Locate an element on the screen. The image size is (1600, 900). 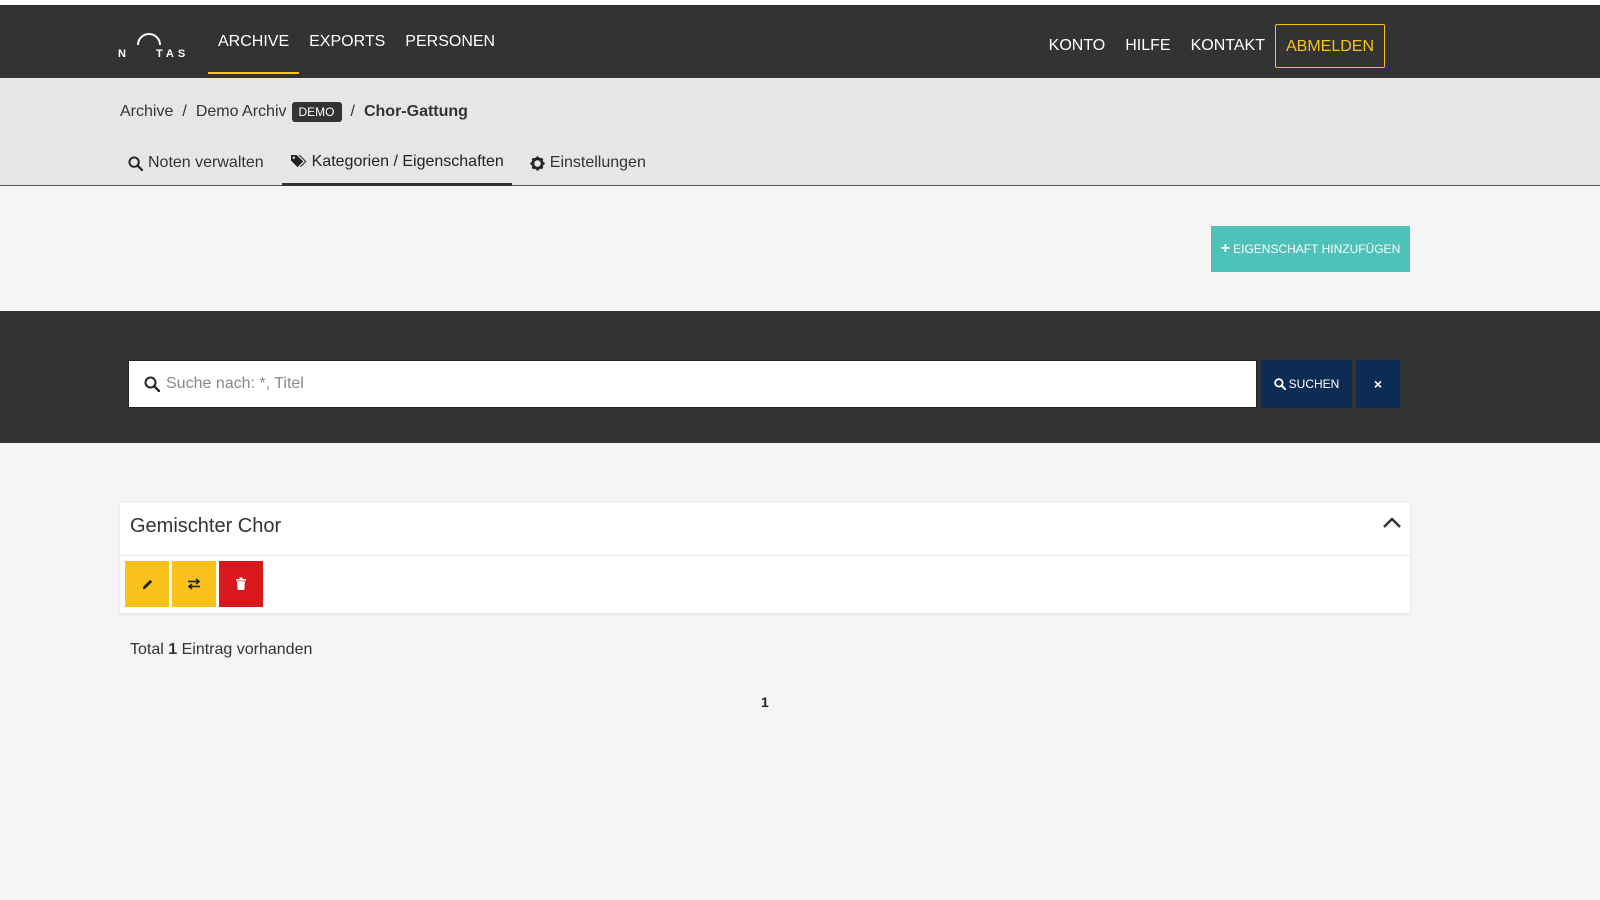
user-nav: KONTO HILFE KONTAKT ABMELDEN is located at coordinates (1212, 46).